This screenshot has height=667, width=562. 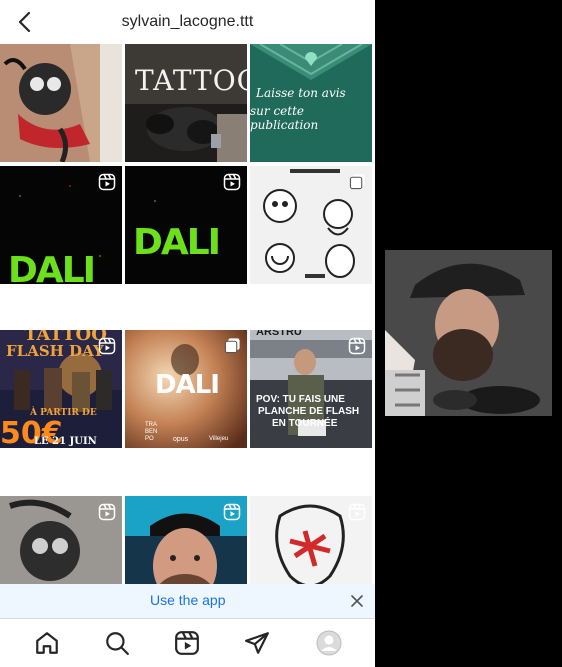 I want to click on direct-icon, so click(x=257, y=643).